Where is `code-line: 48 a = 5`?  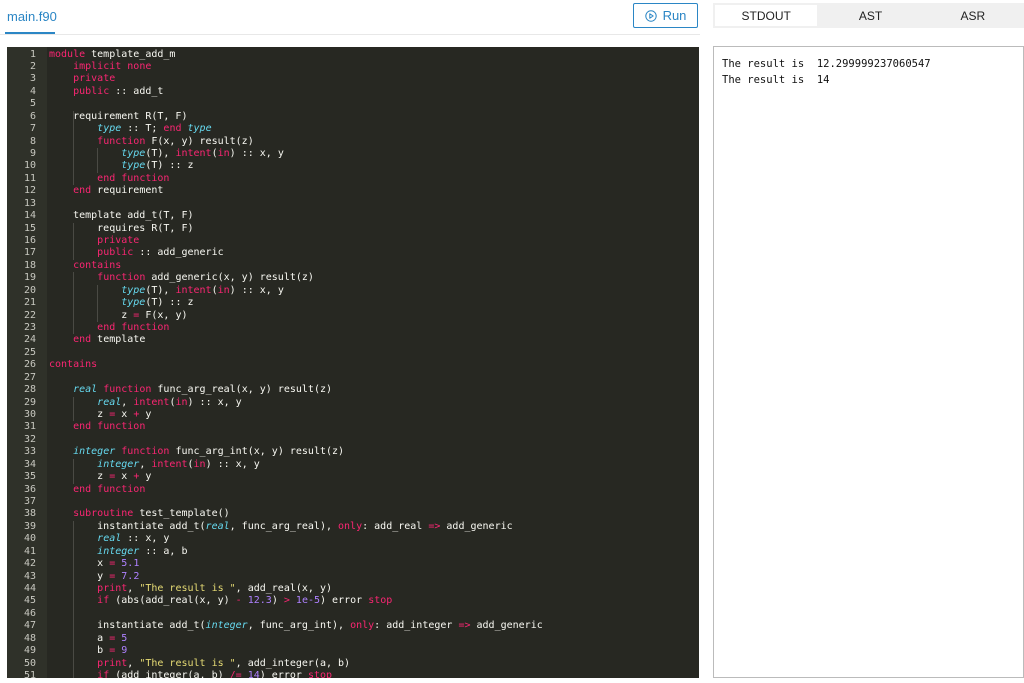
code-line: 48 a = 5 is located at coordinates (353, 639).